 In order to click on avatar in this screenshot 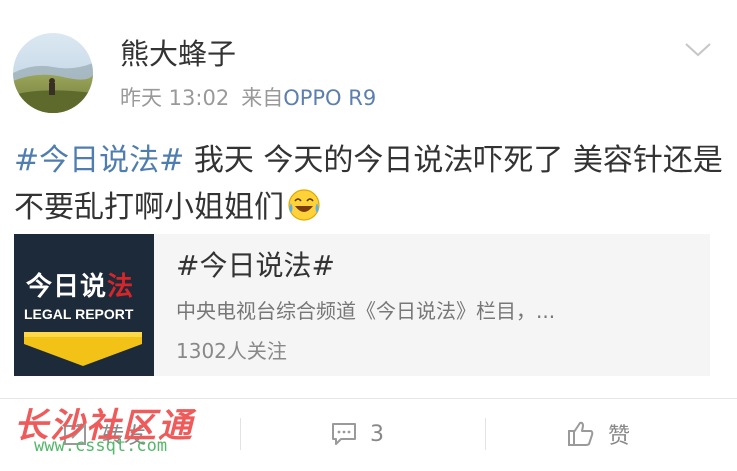, I will do `click(53, 73)`.